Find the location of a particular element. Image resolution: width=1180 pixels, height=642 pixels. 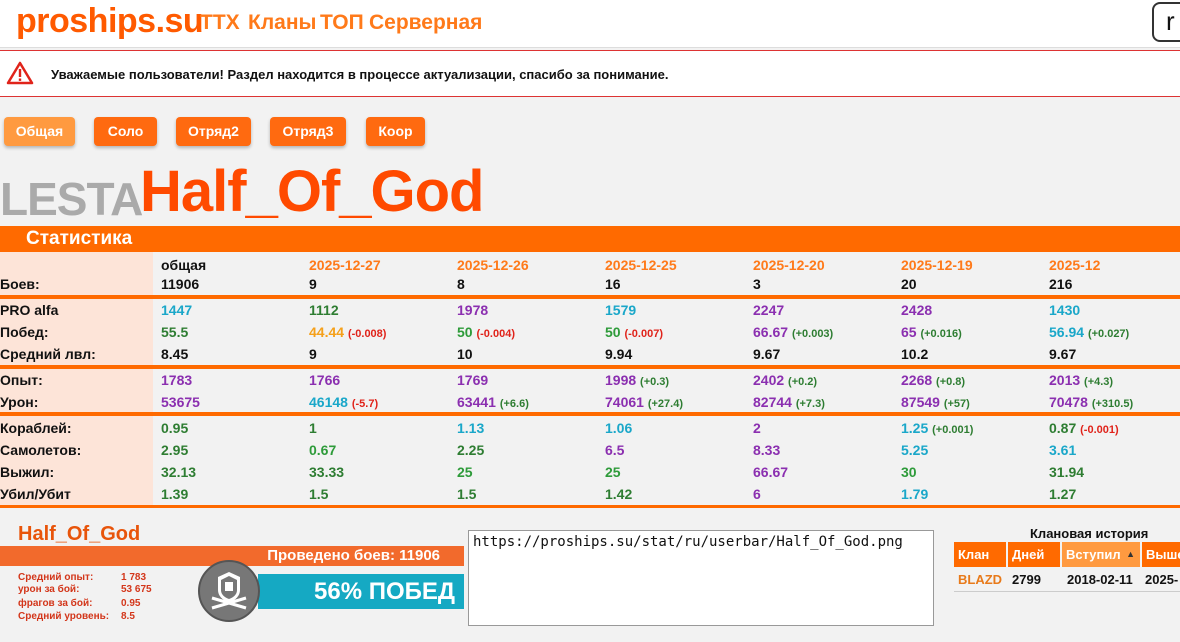

stat-cell-pr: 2247 is located at coordinates (768, 310).